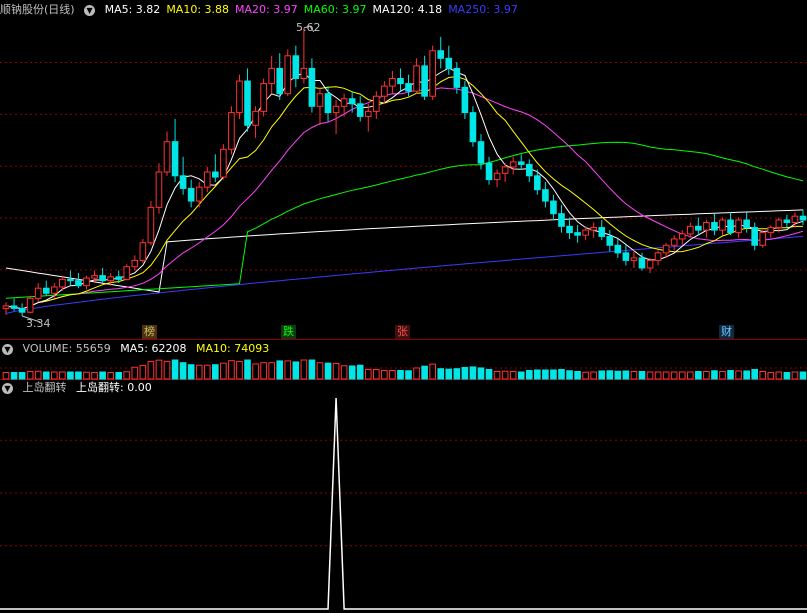  What do you see at coordinates (402, 332) in the screenshot?
I see `marker-zhang: 张` at bounding box center [402, 332].